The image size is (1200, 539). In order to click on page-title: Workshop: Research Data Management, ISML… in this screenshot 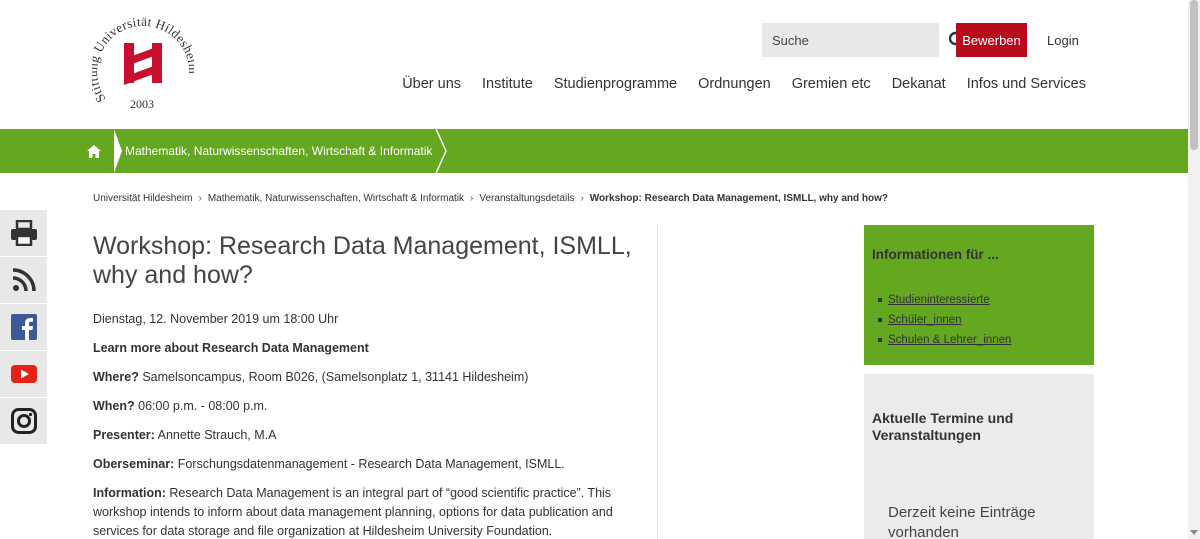, I will do `click(362, 260)`.